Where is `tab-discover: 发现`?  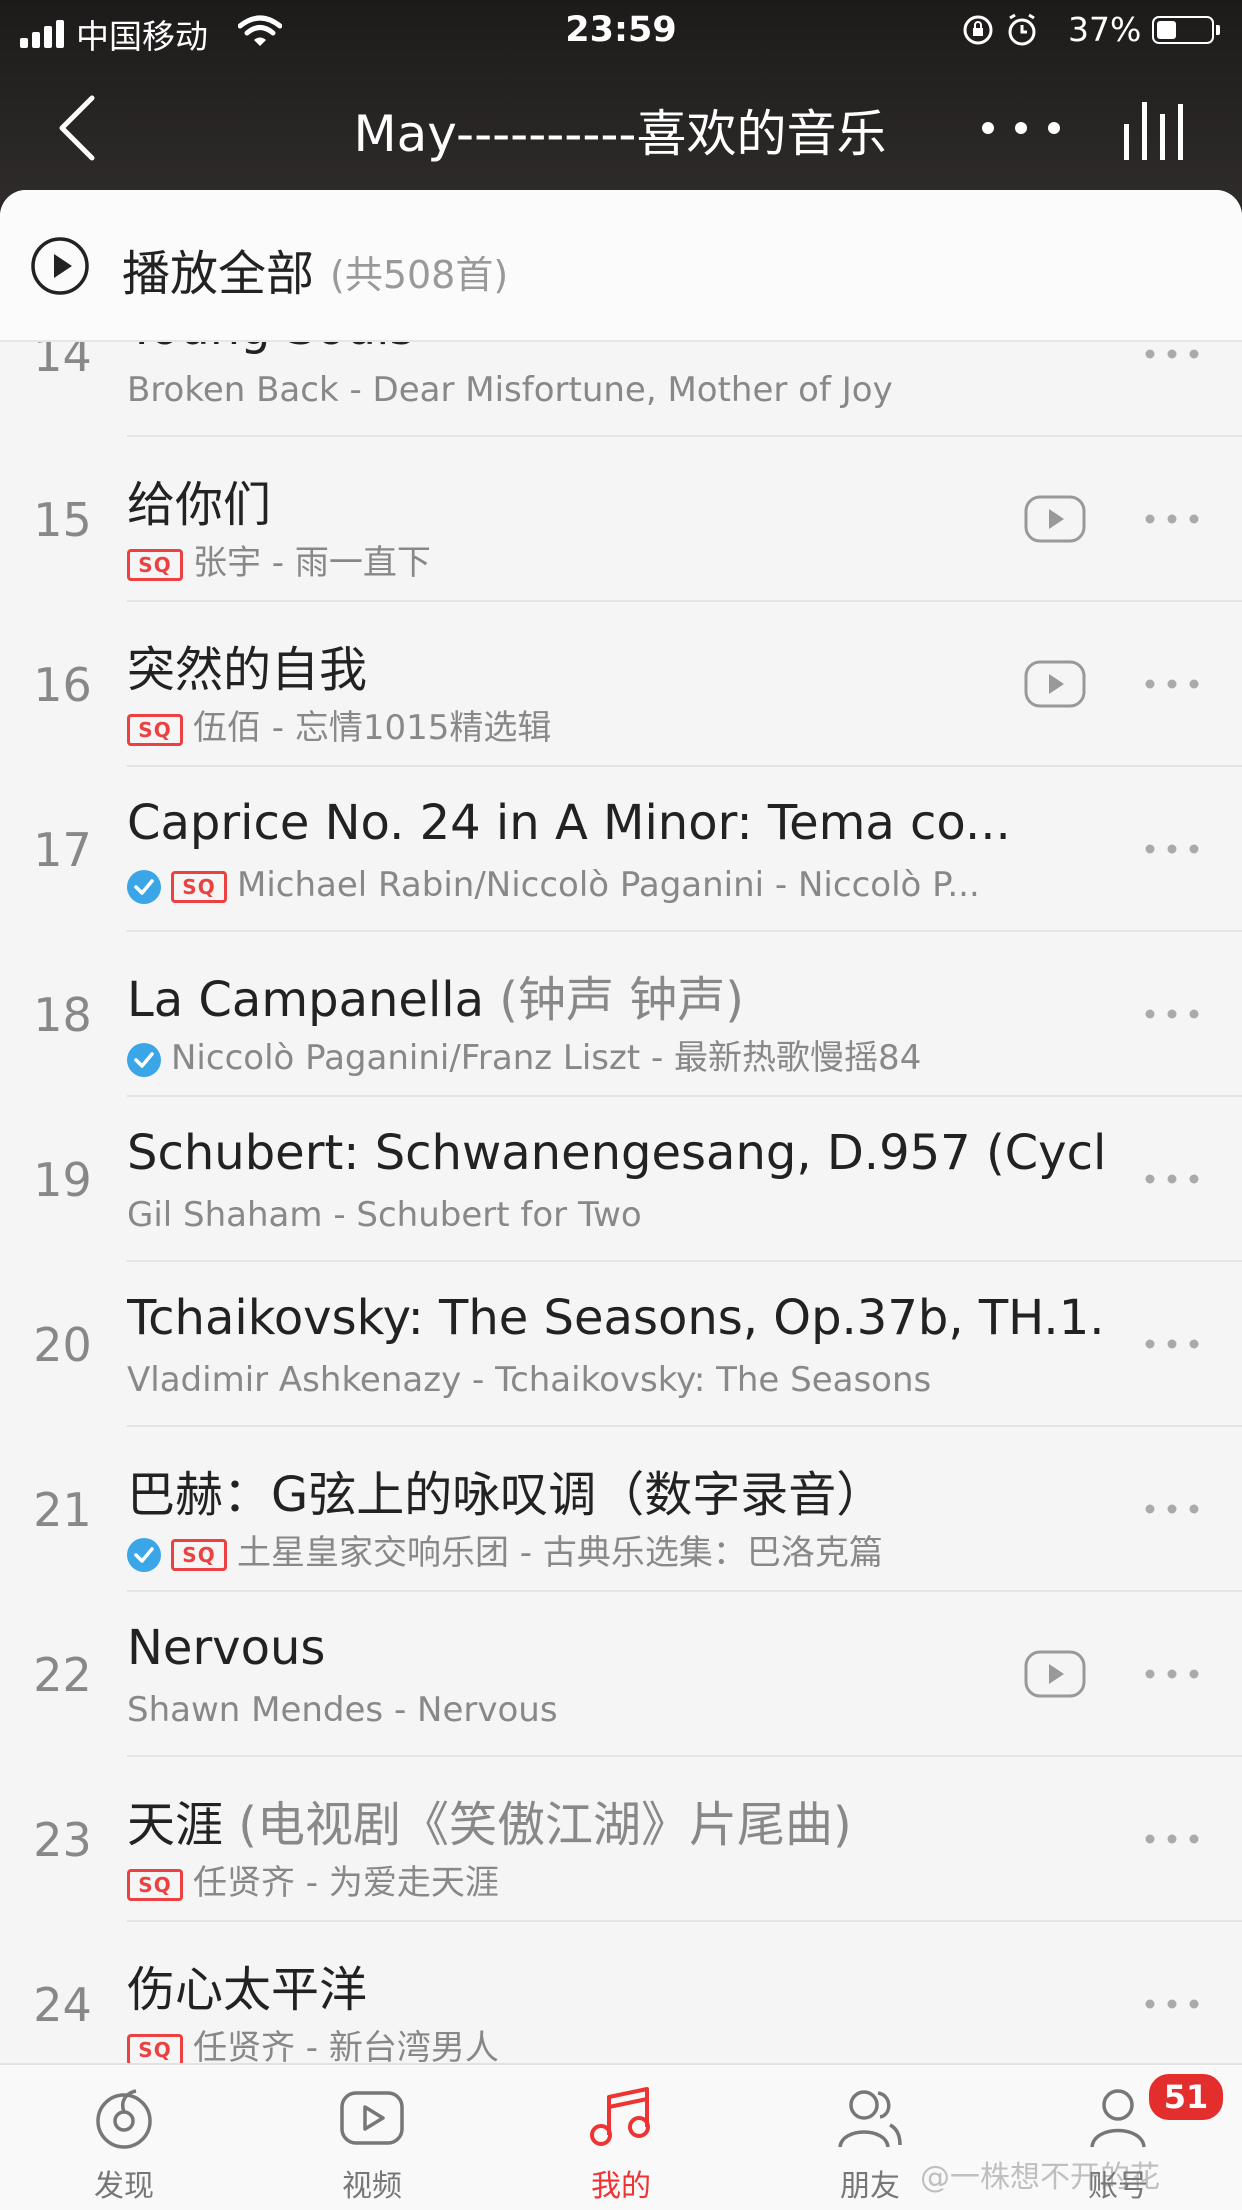
tab-discover: 发现 is located at coordinates (124, 2137).